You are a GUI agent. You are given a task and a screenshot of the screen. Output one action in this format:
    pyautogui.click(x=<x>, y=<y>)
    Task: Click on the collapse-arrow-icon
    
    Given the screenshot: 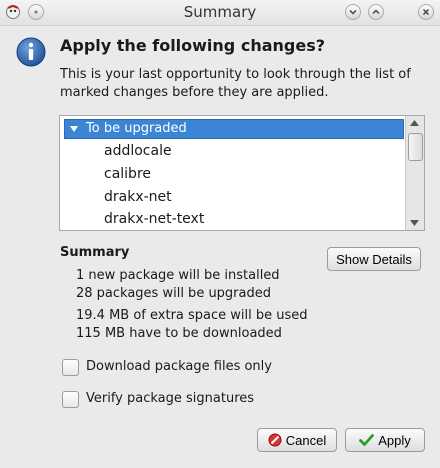 What is the action you would take?
    pyautogui.click(x=74, y=129)
    